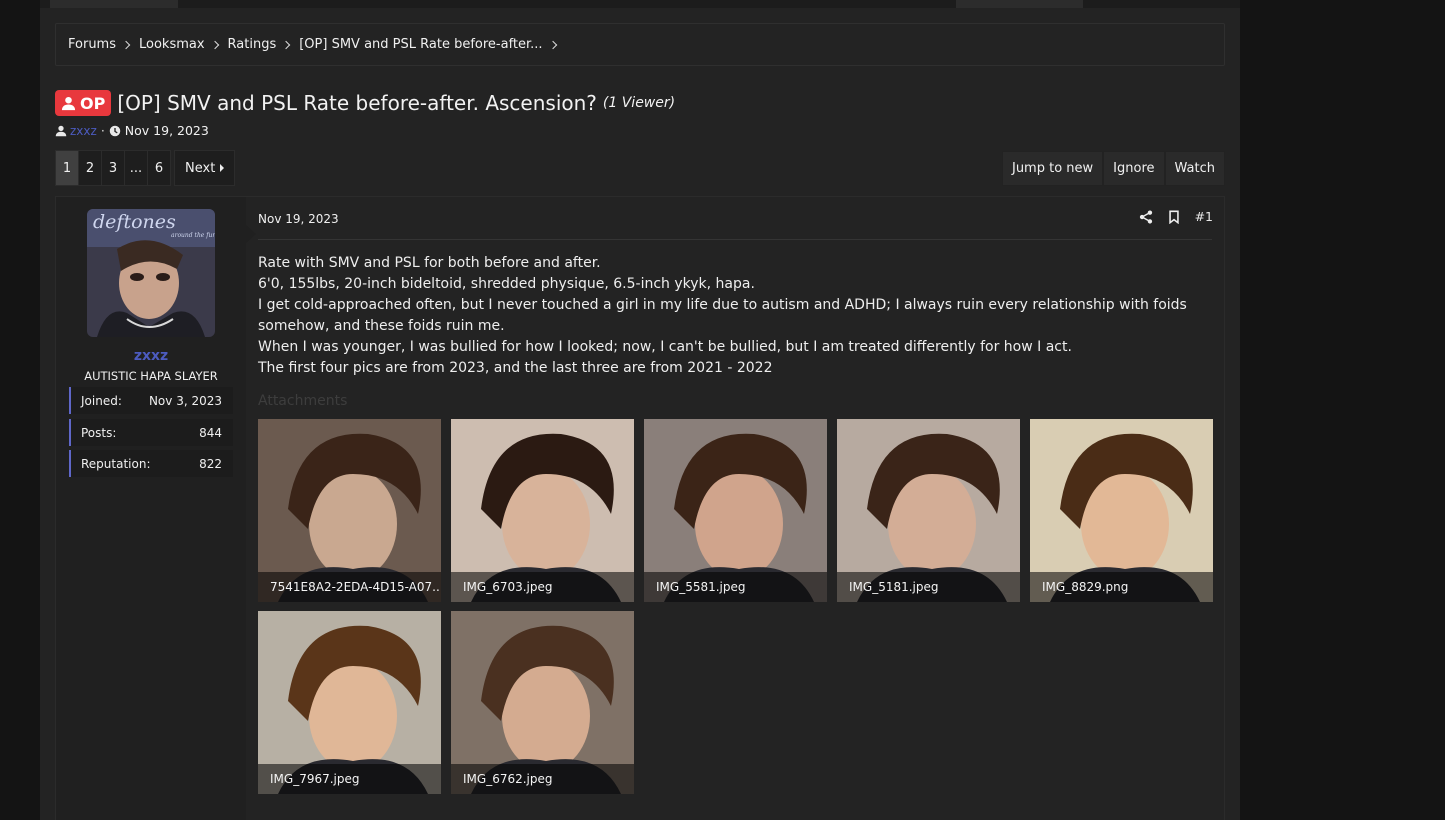  I want to click on user-stat-joined: Joined: Nov 3, 2023, so click(151, 400).